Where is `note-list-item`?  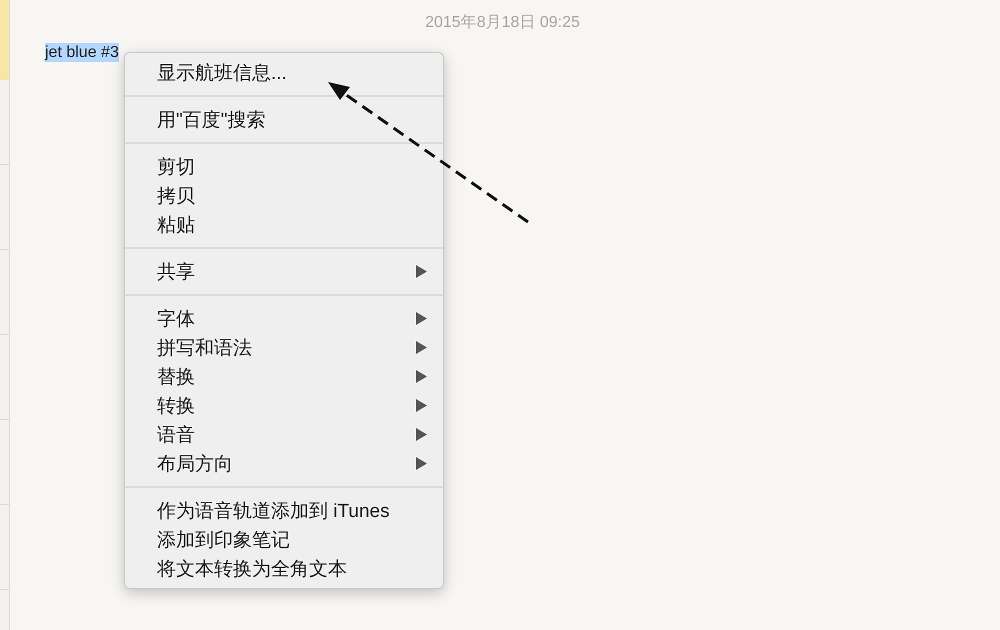
note-list-item is located at coordinates (4, 40).